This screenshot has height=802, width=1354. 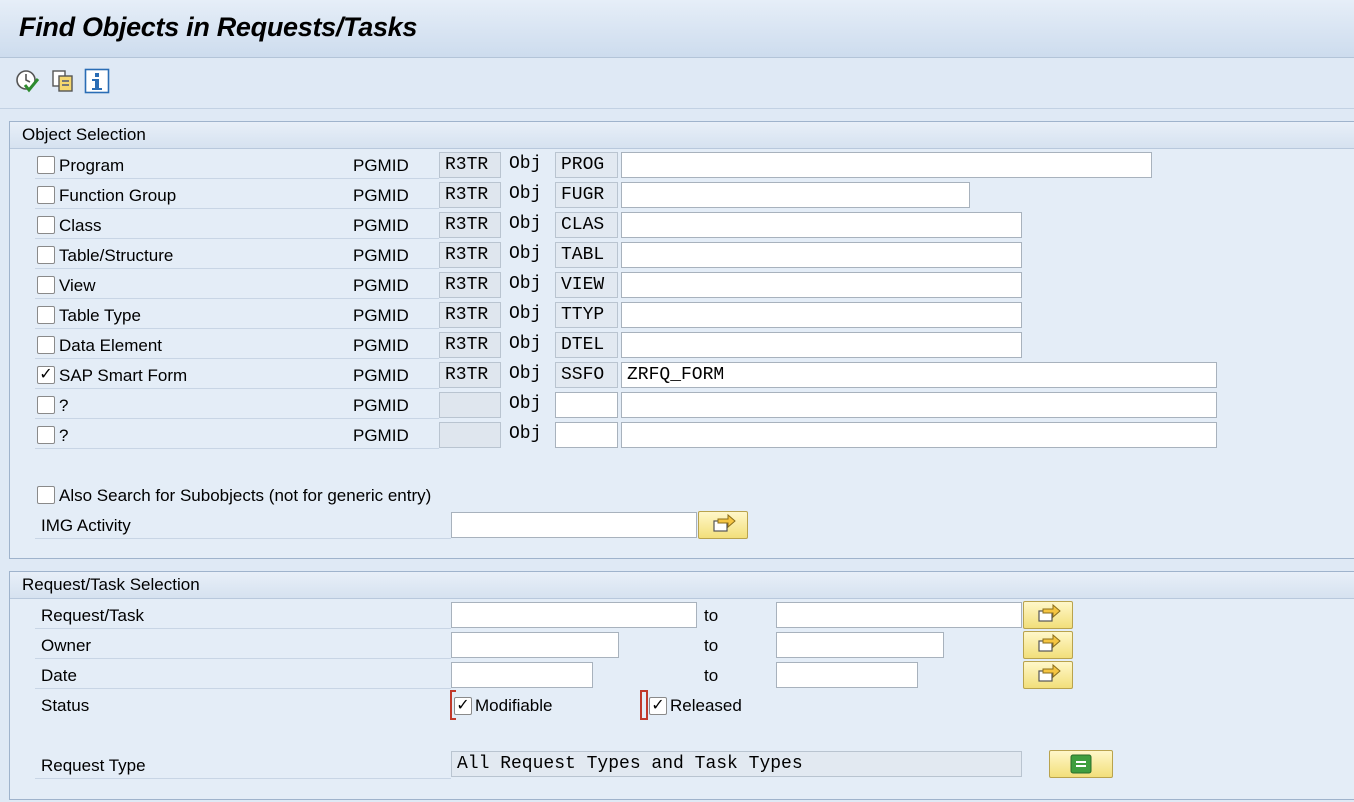 I want to click on modifiable-checkbox: ✓, so click(x=463, y=706).